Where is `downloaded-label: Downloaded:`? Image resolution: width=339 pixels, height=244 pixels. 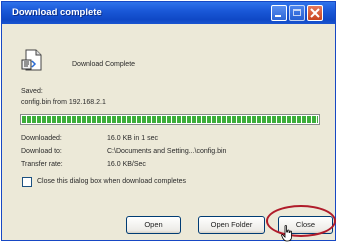
downloaded-label: Downloaded: is located at coordinates (41, 138).